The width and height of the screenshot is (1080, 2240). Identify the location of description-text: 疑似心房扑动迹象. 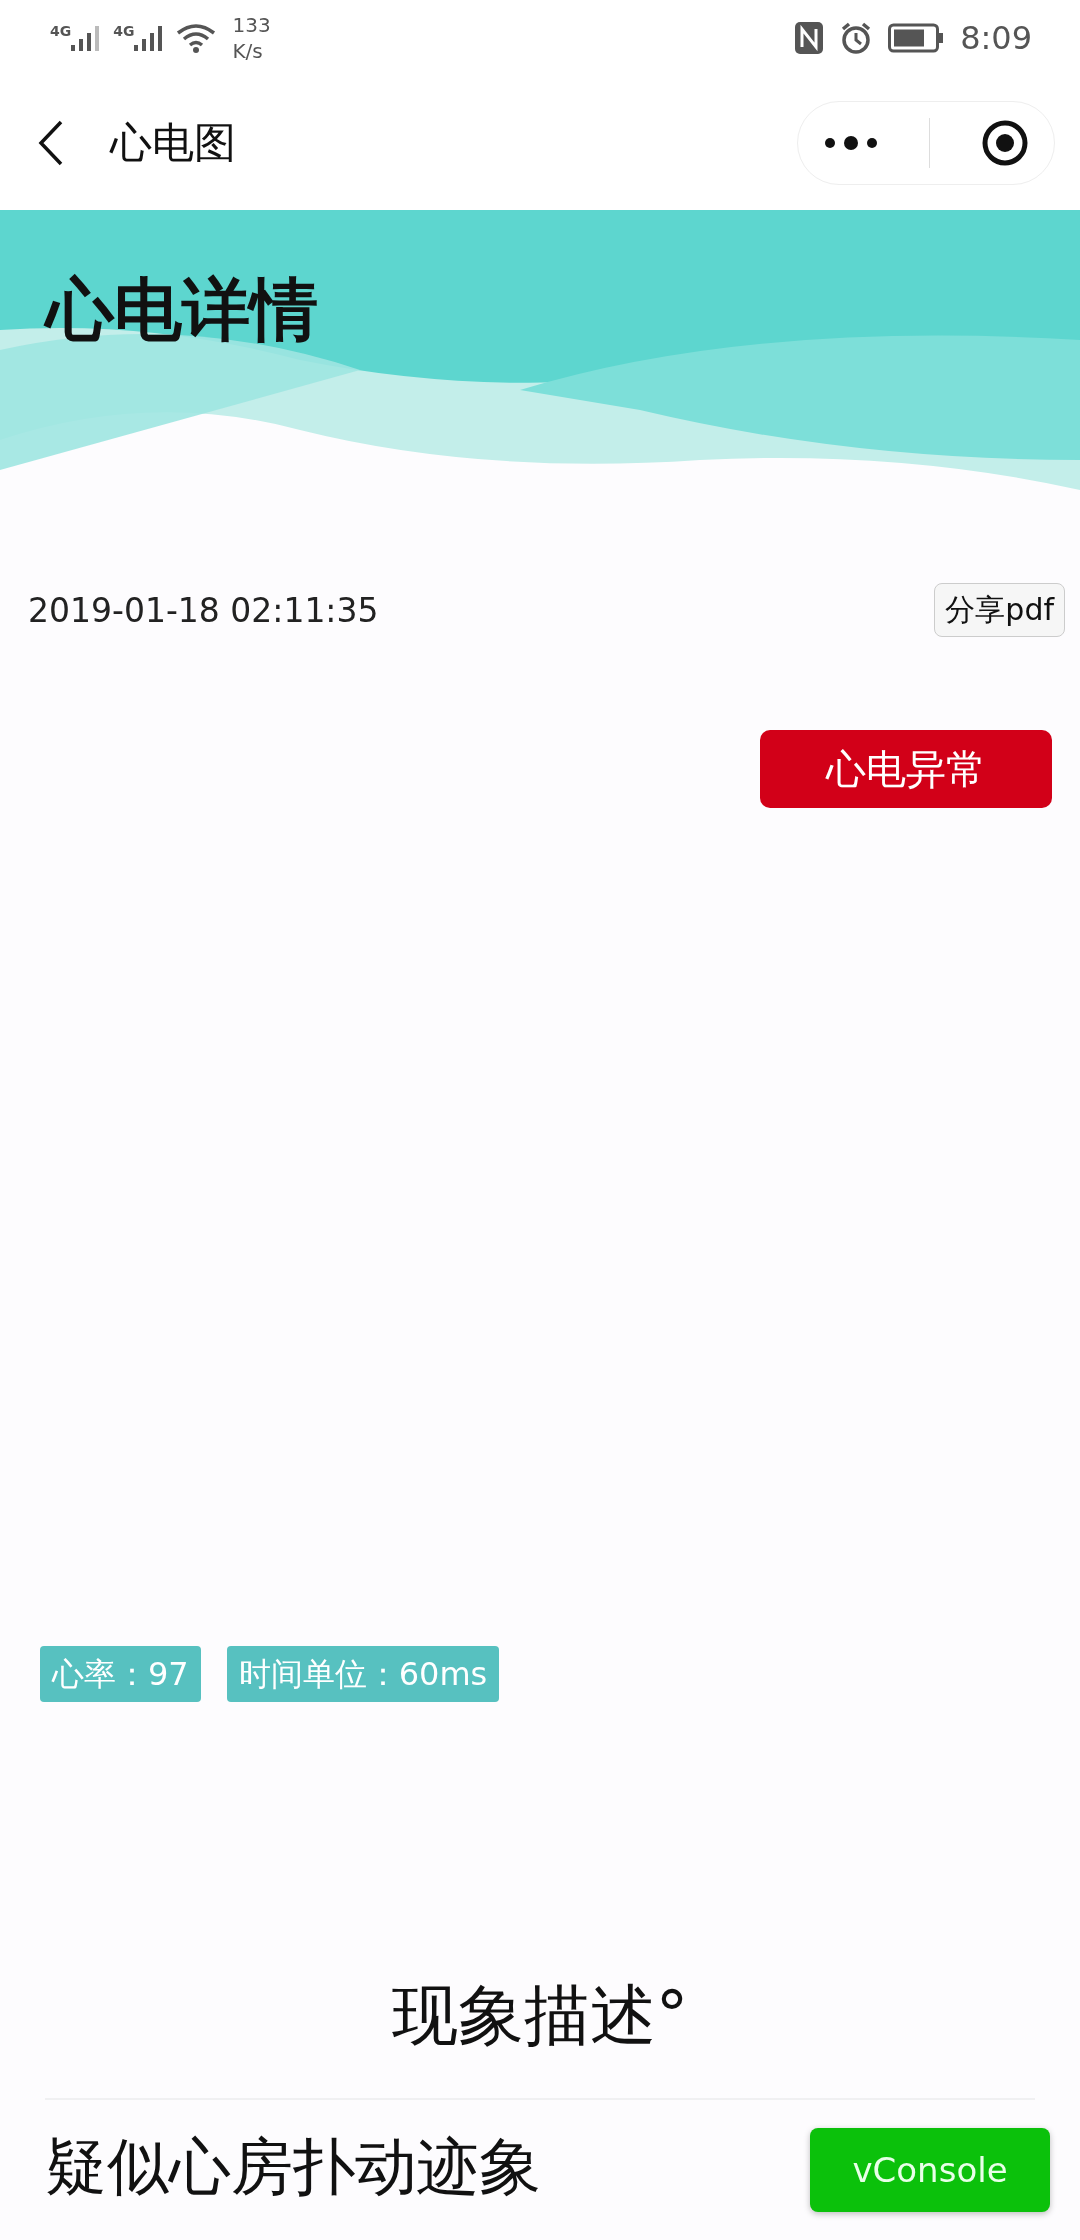
(292, 2167).